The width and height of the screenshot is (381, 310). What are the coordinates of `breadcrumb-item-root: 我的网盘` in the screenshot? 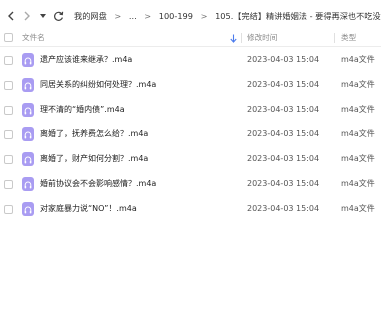 It's located at (90, 16).